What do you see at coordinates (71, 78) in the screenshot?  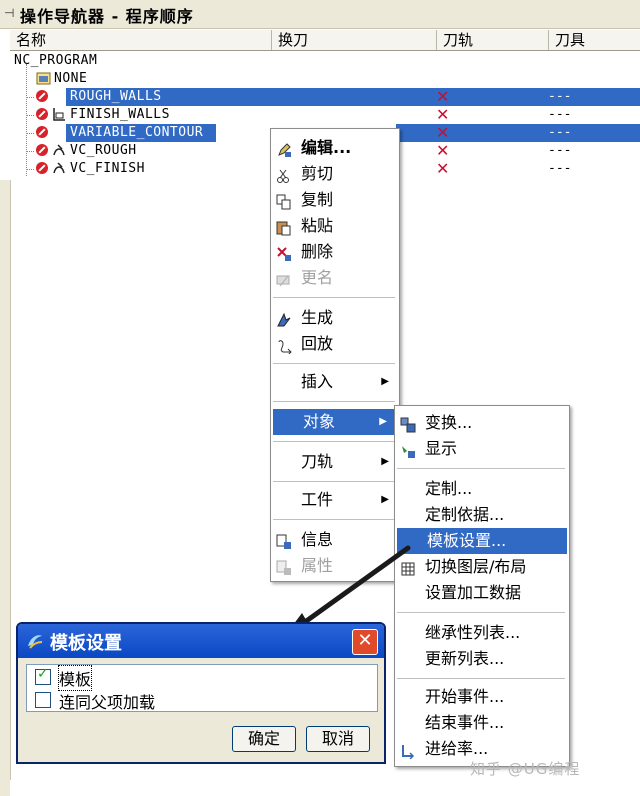 I see `tree-none-label: NONE` at bounding box center [71, 78].